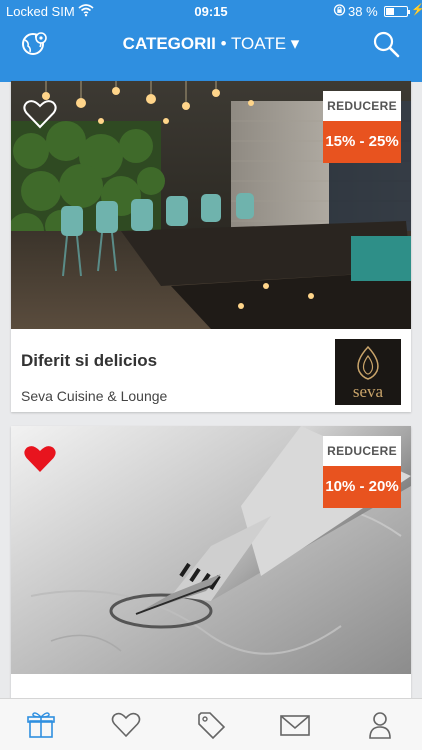 The image size is (422, 750). I want to click on discount-value: 10% - 20%, so click(362, 487).